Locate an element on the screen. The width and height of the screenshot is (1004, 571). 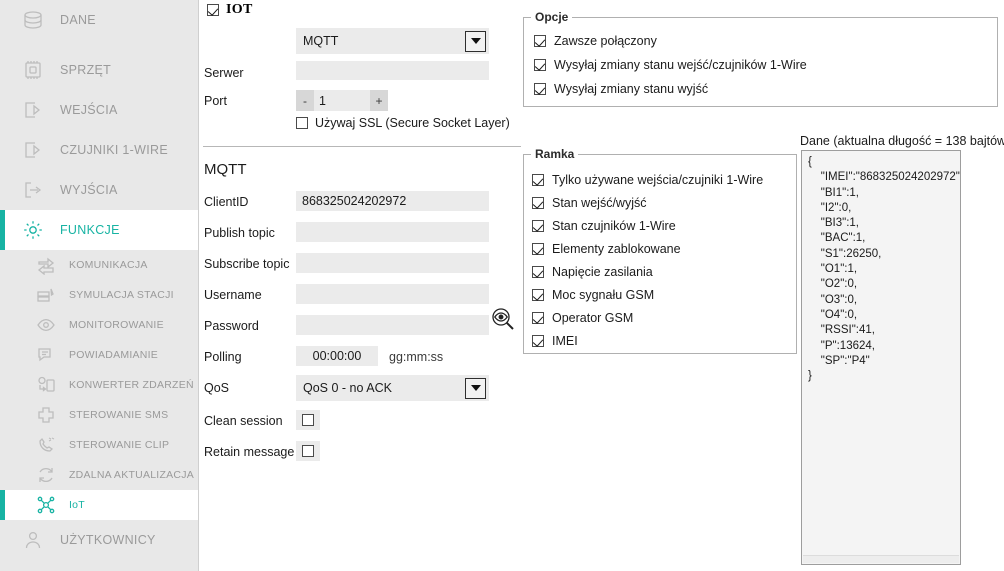
iot-enable-checkbox is located at coordinates (213, 10).